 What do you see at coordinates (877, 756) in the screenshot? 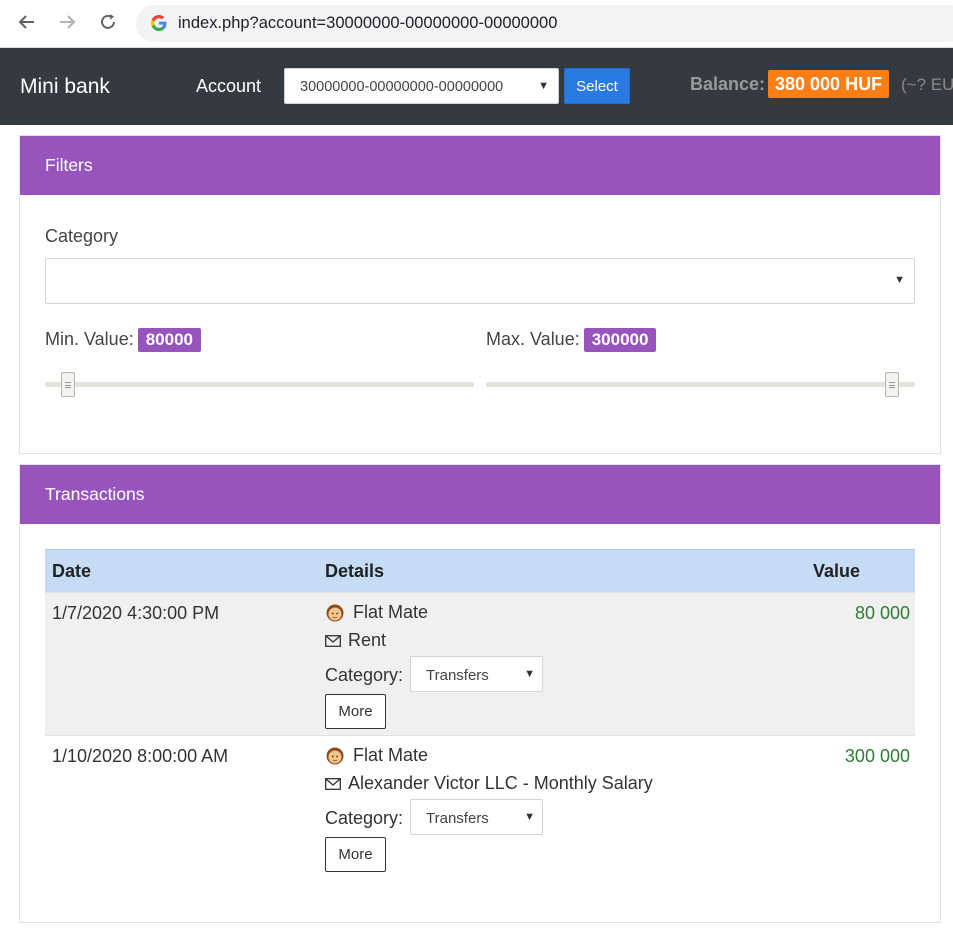
I see `transaction-value: 300 000` at bounding box center [877, 756].